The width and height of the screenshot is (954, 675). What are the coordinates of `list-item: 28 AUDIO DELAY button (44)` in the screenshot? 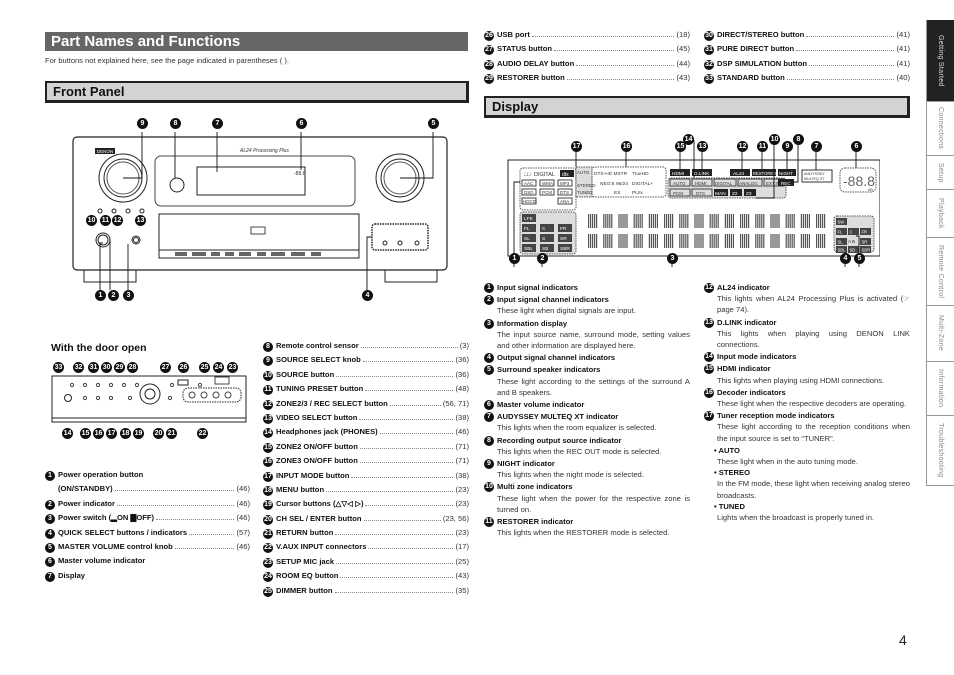 It's located at (587, 66).